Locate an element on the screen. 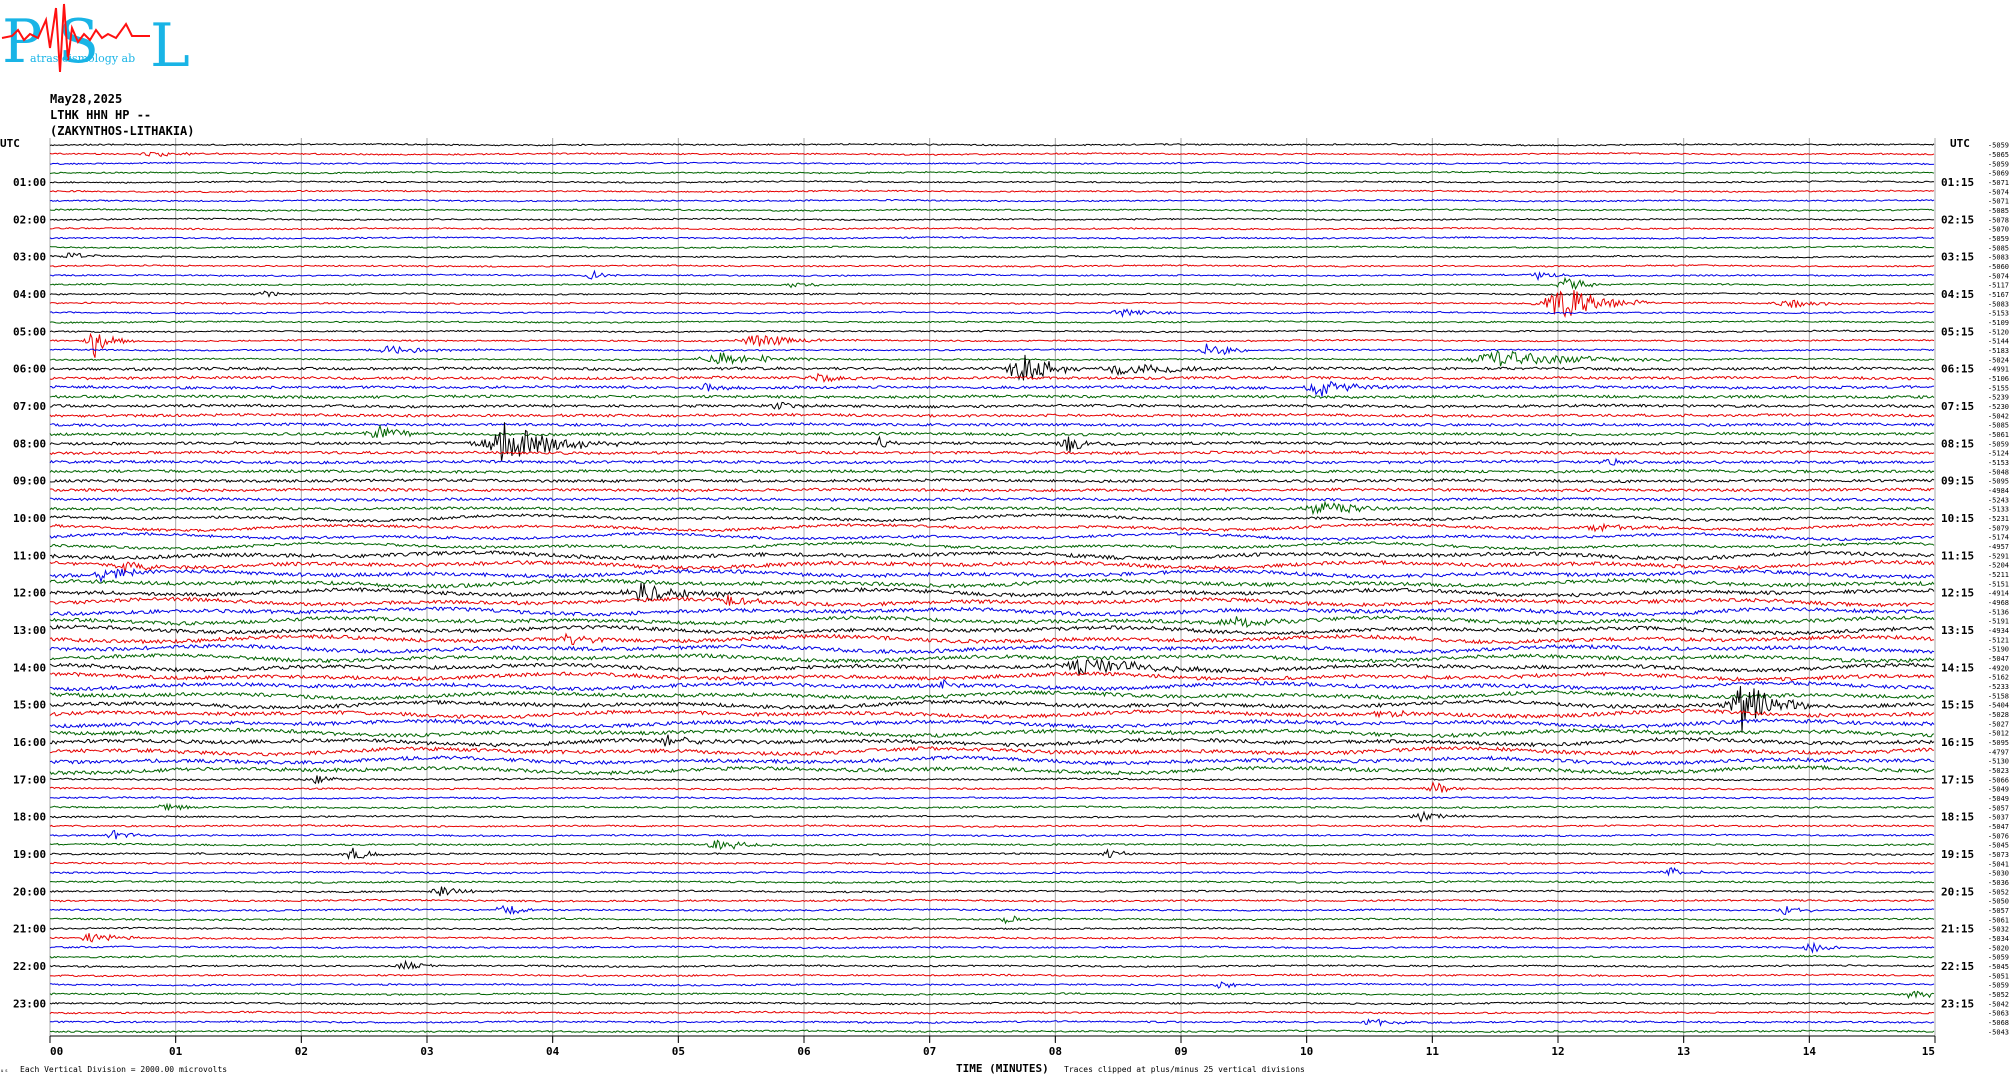  x-tick-label: 09 is located at coordinates (1180, 1051).